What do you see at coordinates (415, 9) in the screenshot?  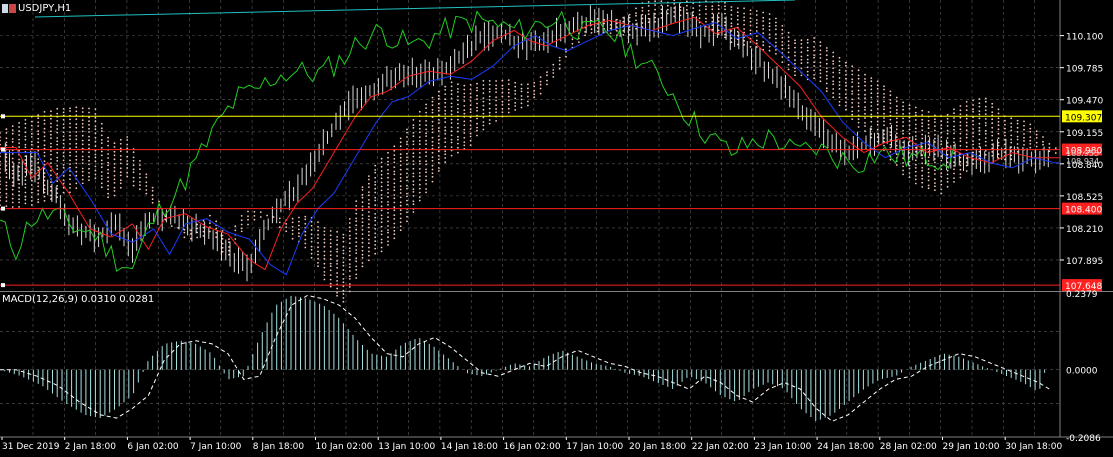 I see `trend-line` at bounding box center [415, 9].